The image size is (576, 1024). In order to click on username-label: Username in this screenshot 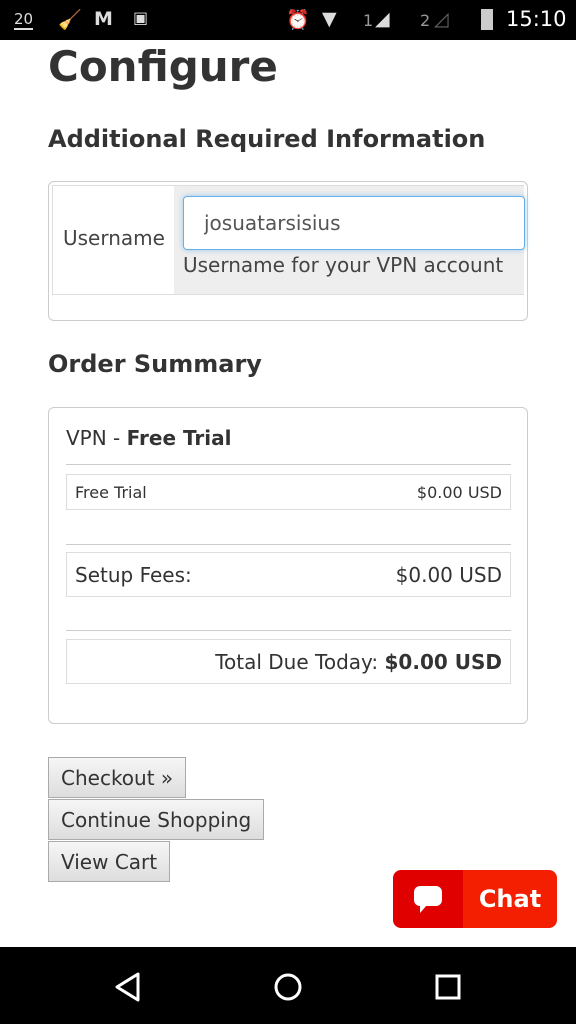, I will do `click(114, 238)`.